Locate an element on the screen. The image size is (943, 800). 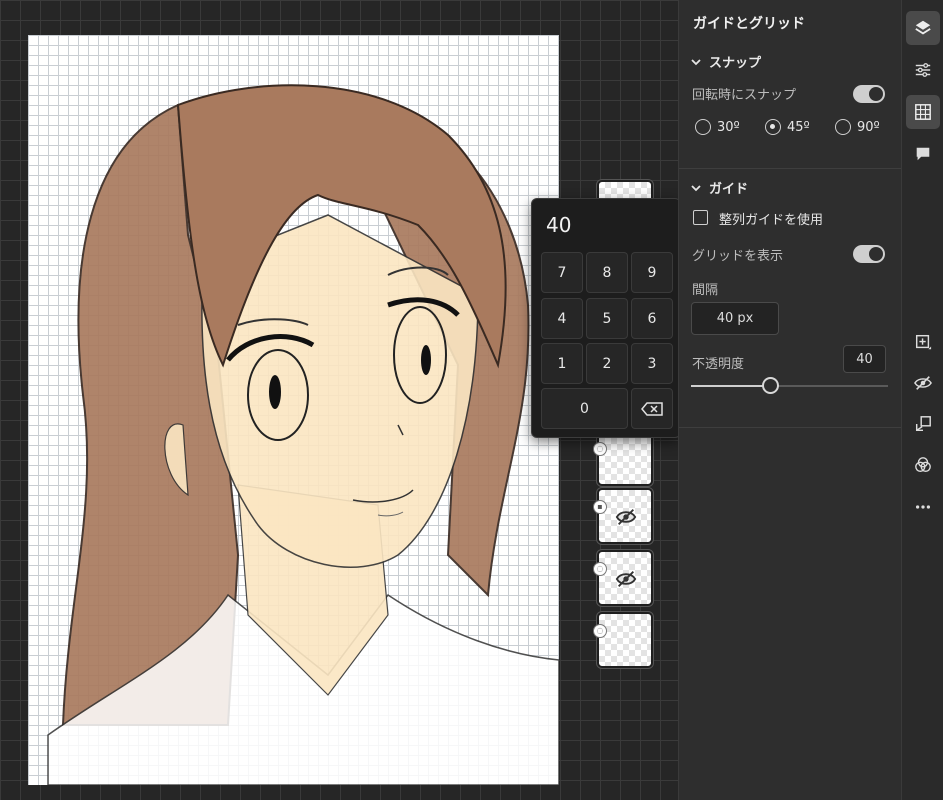
angle-label: 30º is located at coordinates (728, 127).